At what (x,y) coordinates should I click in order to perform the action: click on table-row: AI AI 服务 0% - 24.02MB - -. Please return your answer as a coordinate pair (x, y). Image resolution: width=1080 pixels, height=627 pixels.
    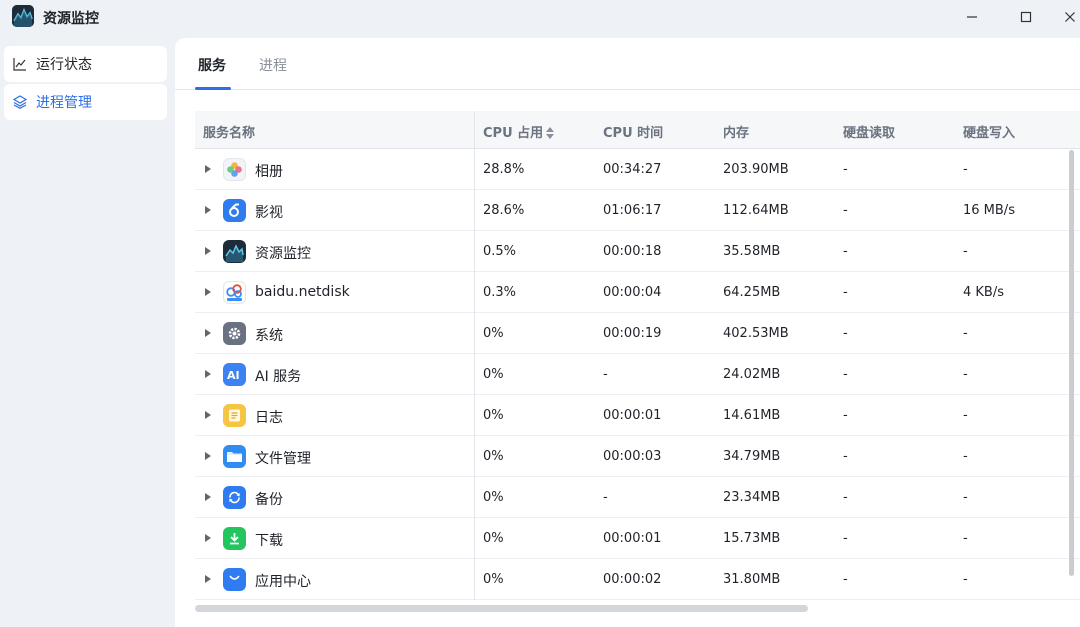
    Looking at the image, I should click on (637, 374).